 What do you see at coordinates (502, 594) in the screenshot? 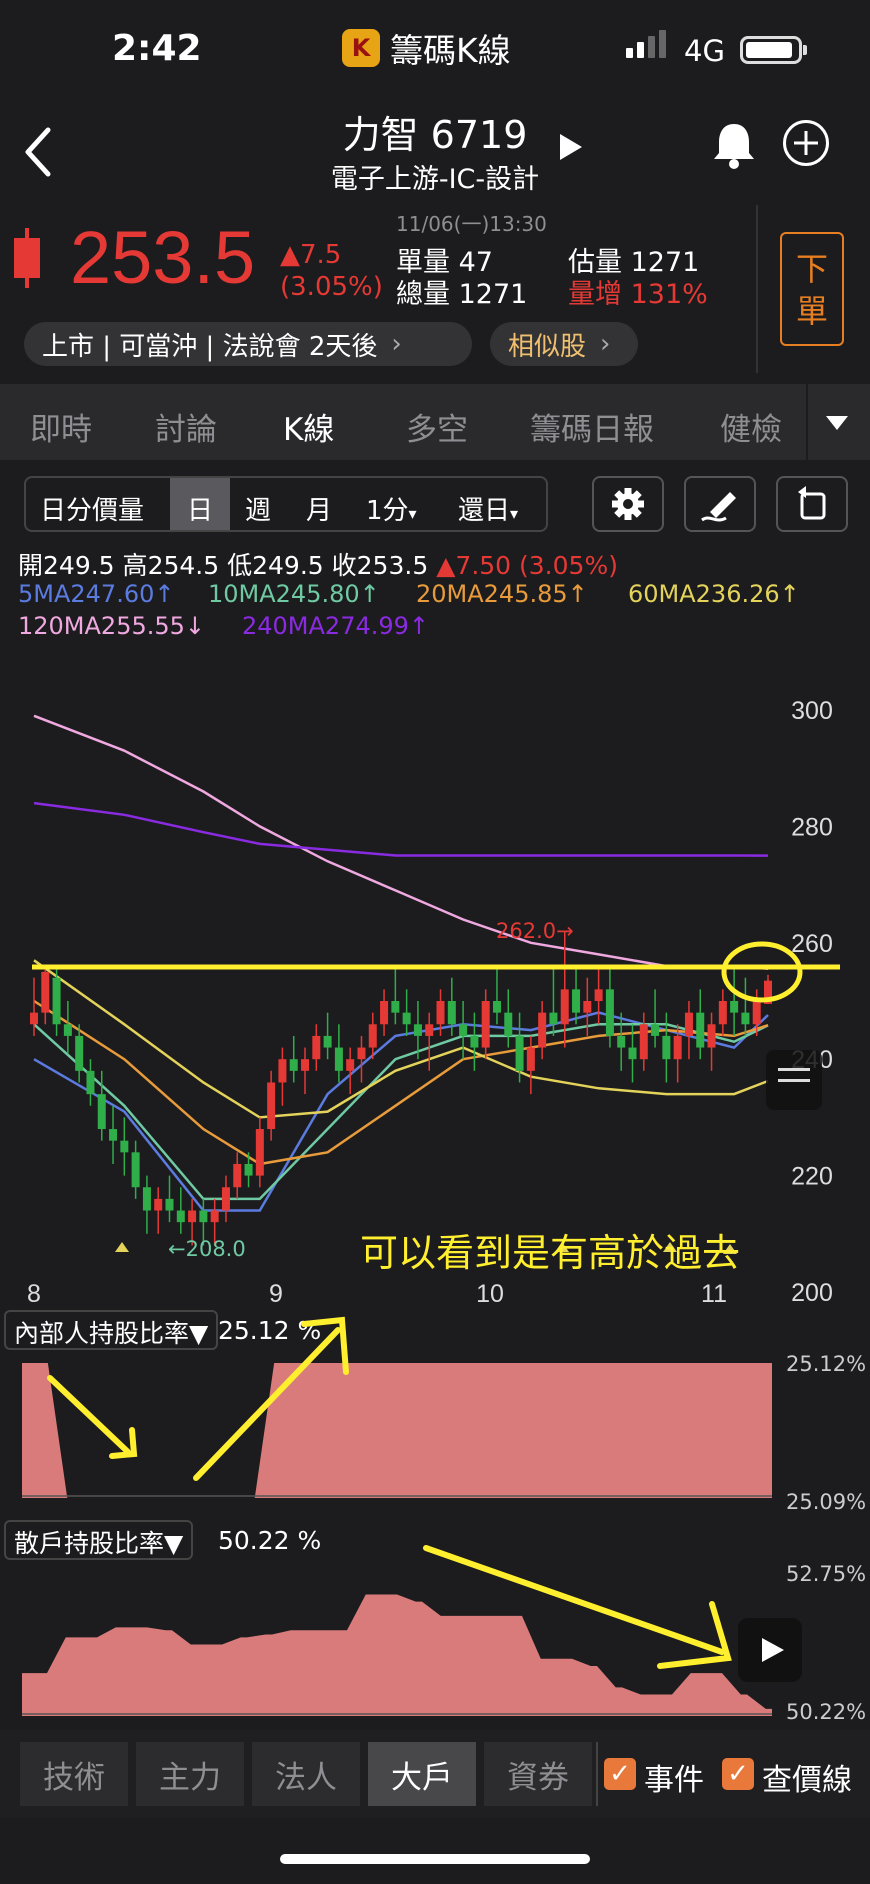
I see `ma20-label: 20MA245.85↑` at bounding box center [502, 594].